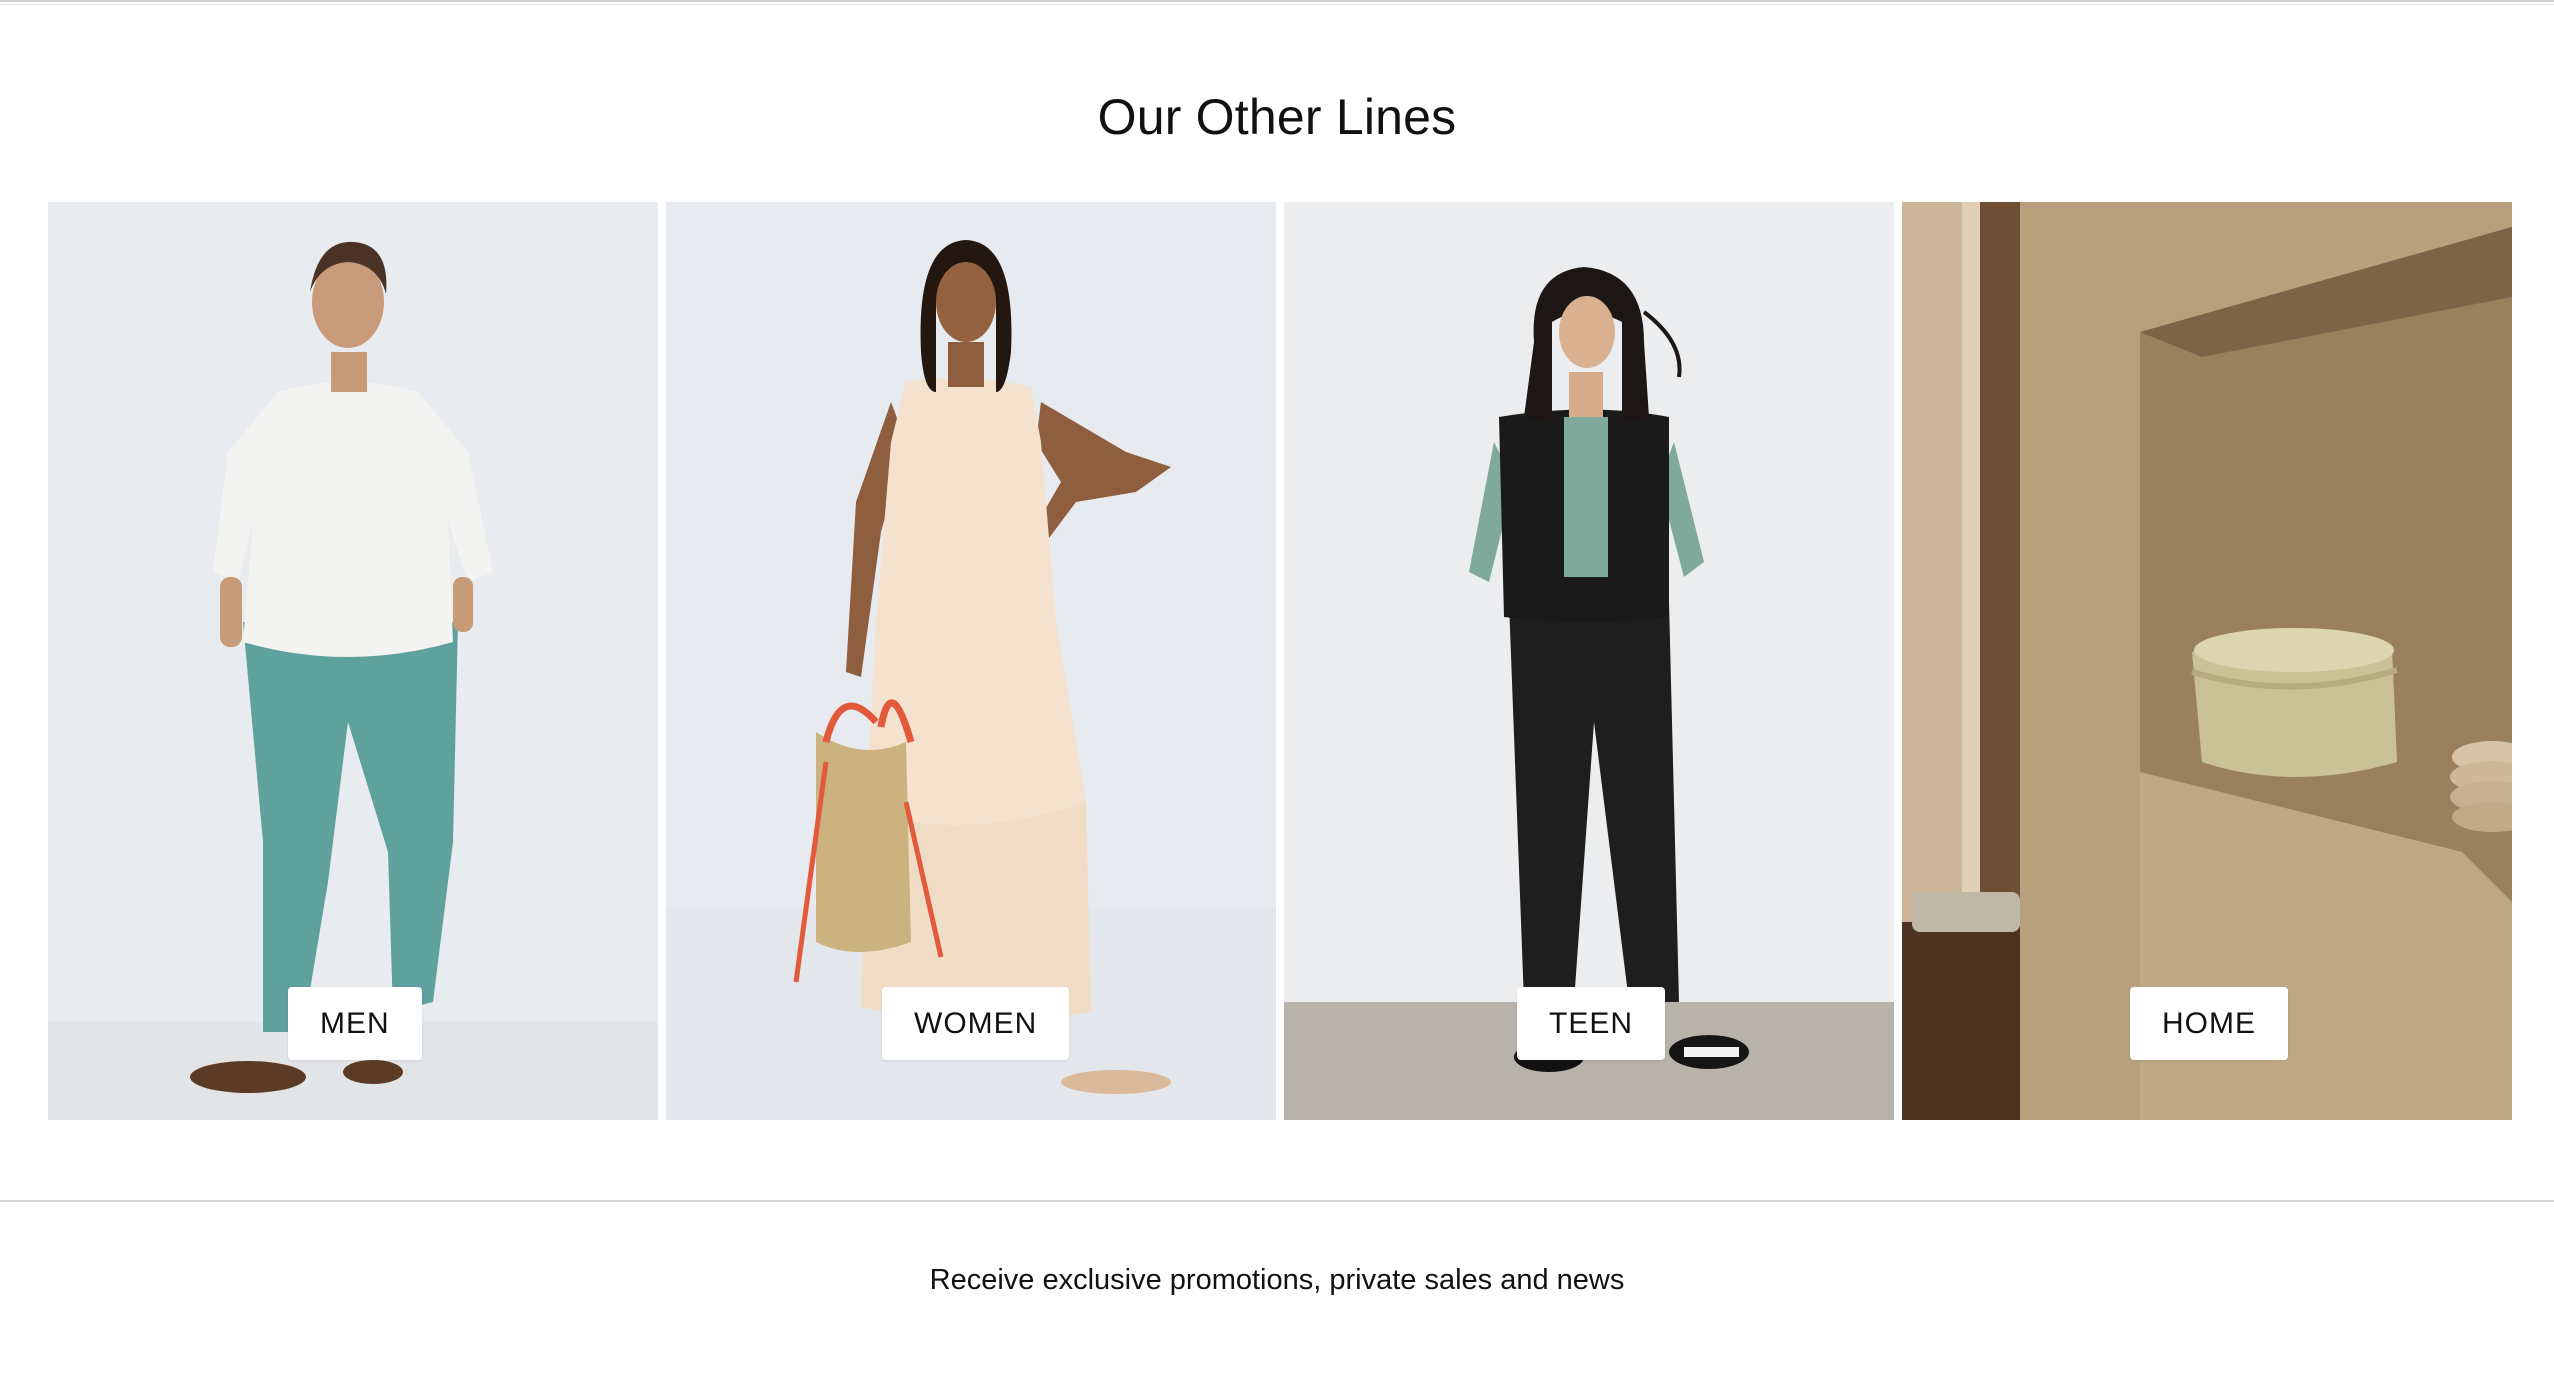 Image resolution: width=2554 pixels, height=1380 pixels. I want to click on footer-divider, so click(1277, 1201).